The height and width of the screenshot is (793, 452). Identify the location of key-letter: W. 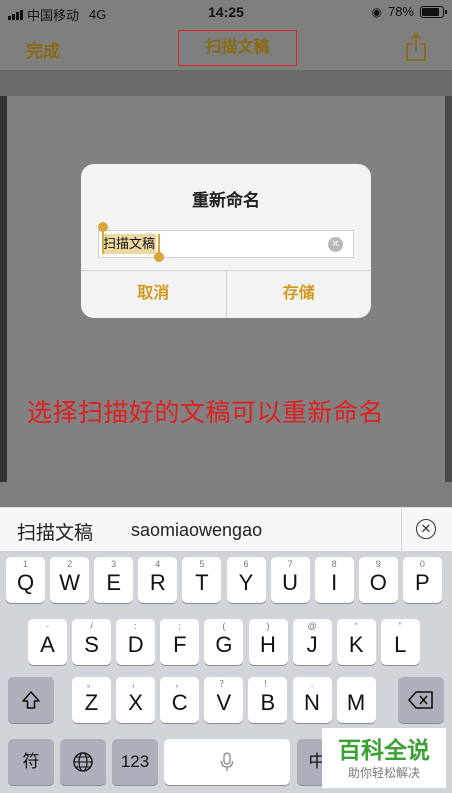
(69, 582).